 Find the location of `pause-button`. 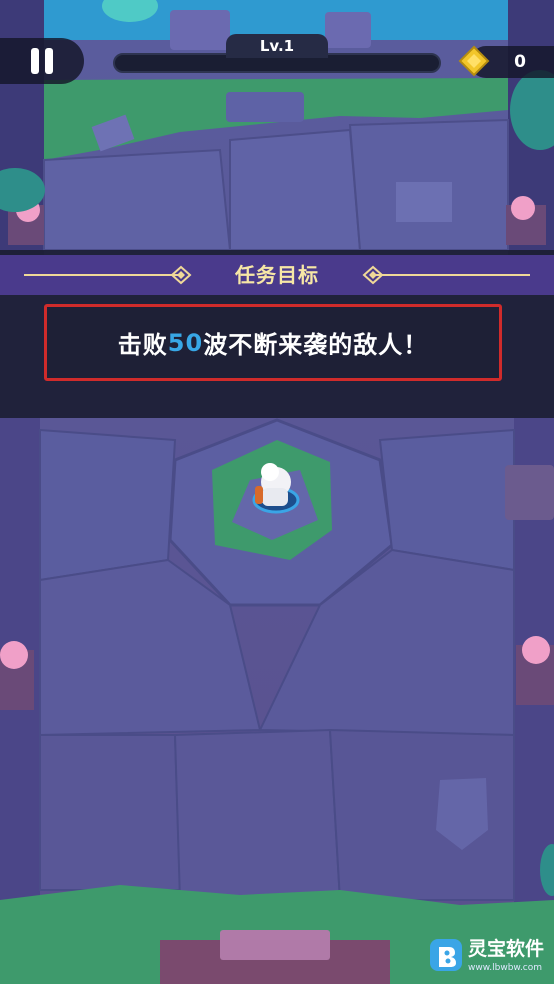

pause-button is located at coordinates (42, 61).